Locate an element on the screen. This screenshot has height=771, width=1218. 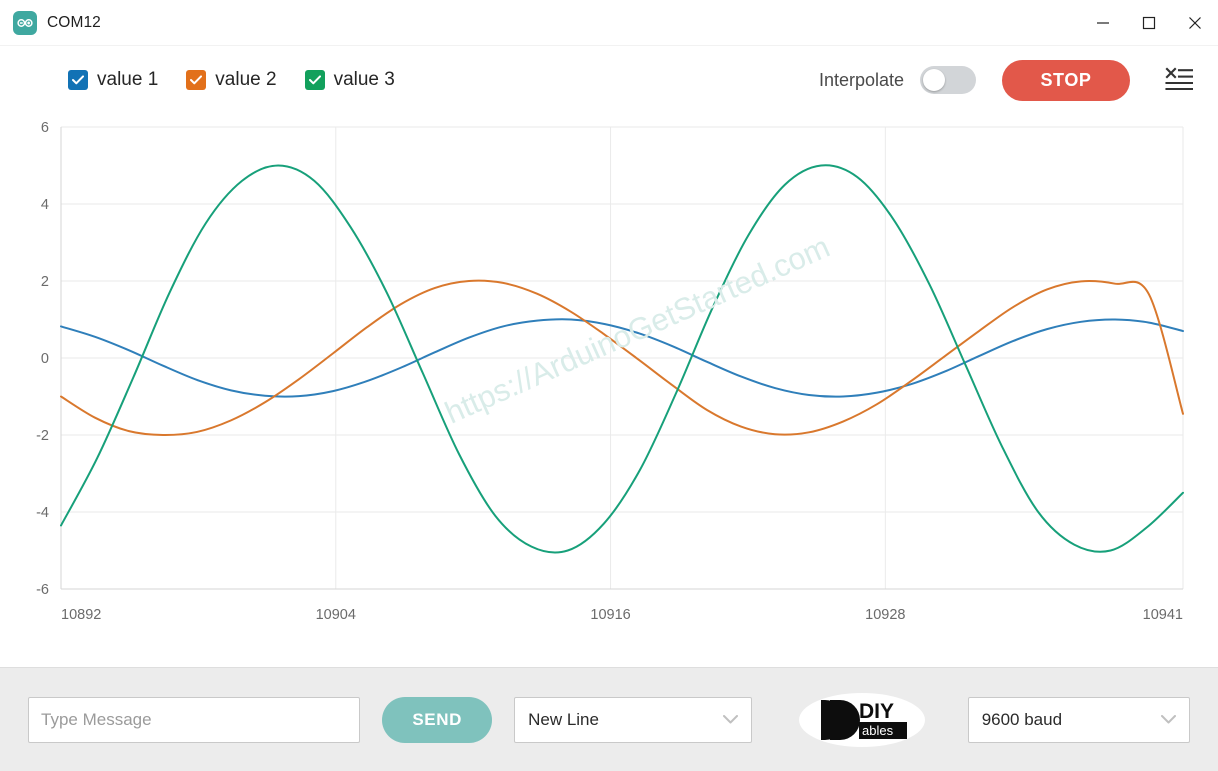
x-tick-label: 10892 is located at coordinates (81, 615).